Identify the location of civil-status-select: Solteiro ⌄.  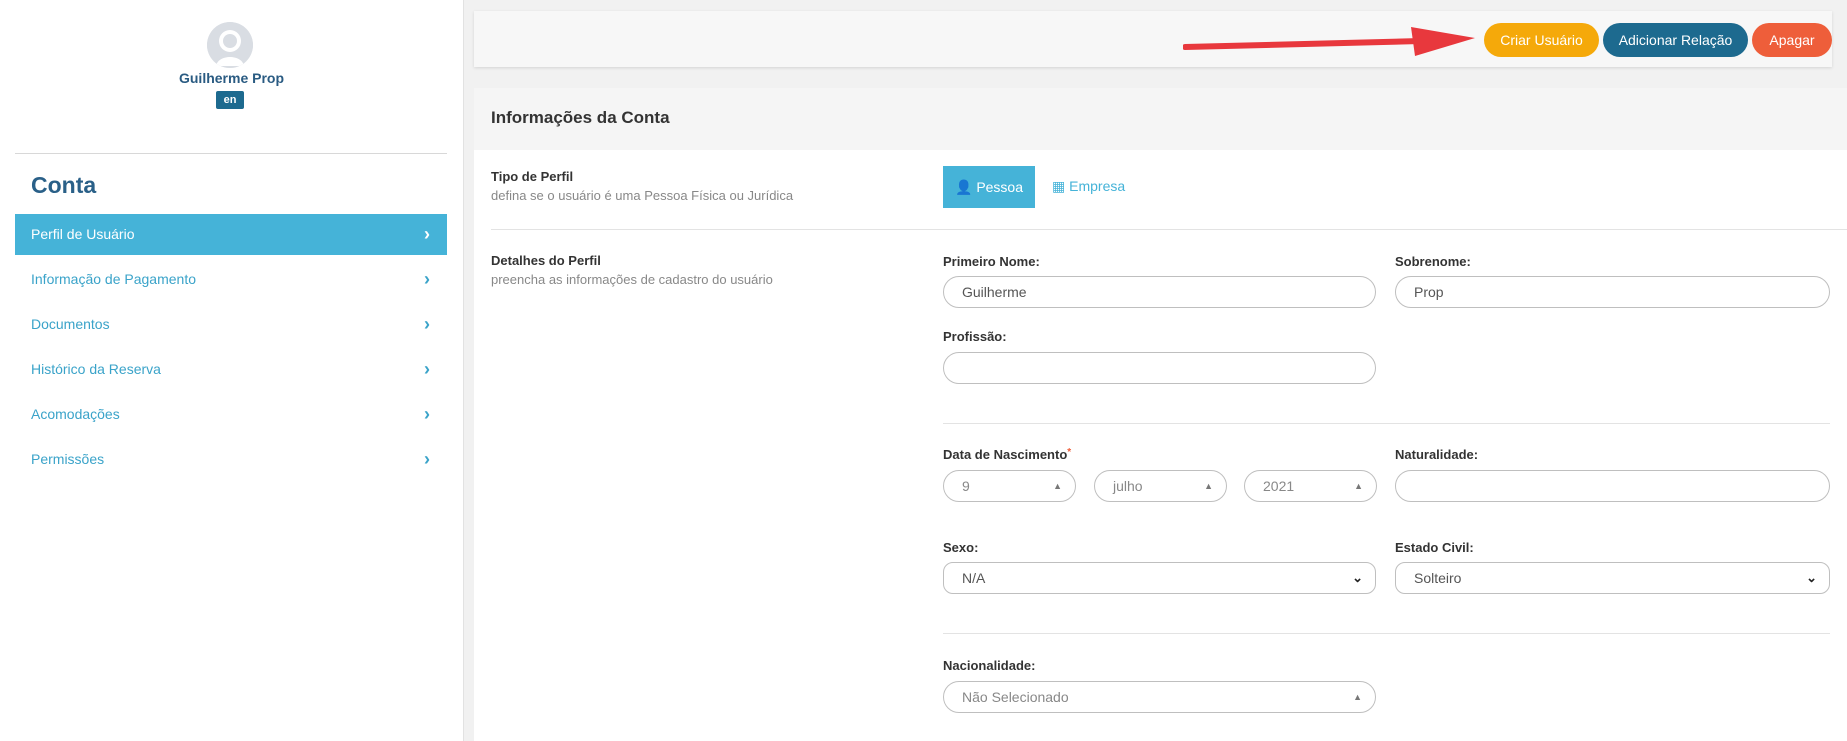
(1612, 578).